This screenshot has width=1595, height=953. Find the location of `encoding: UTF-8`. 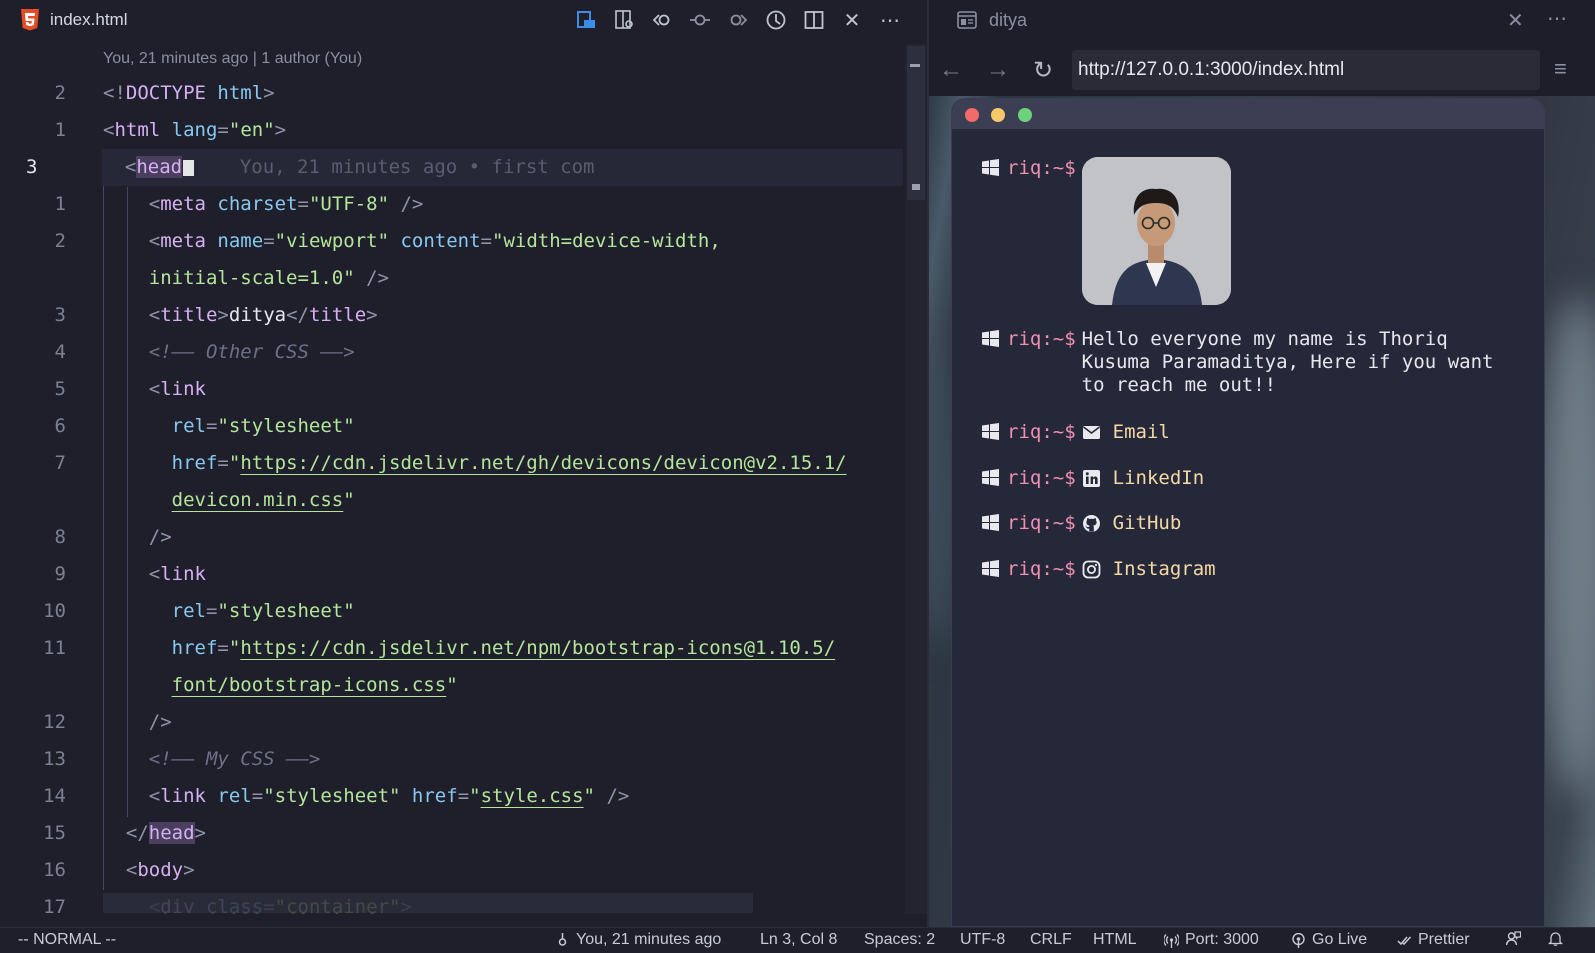

encoding: UTF-8 is located at coordinates (982, 940).